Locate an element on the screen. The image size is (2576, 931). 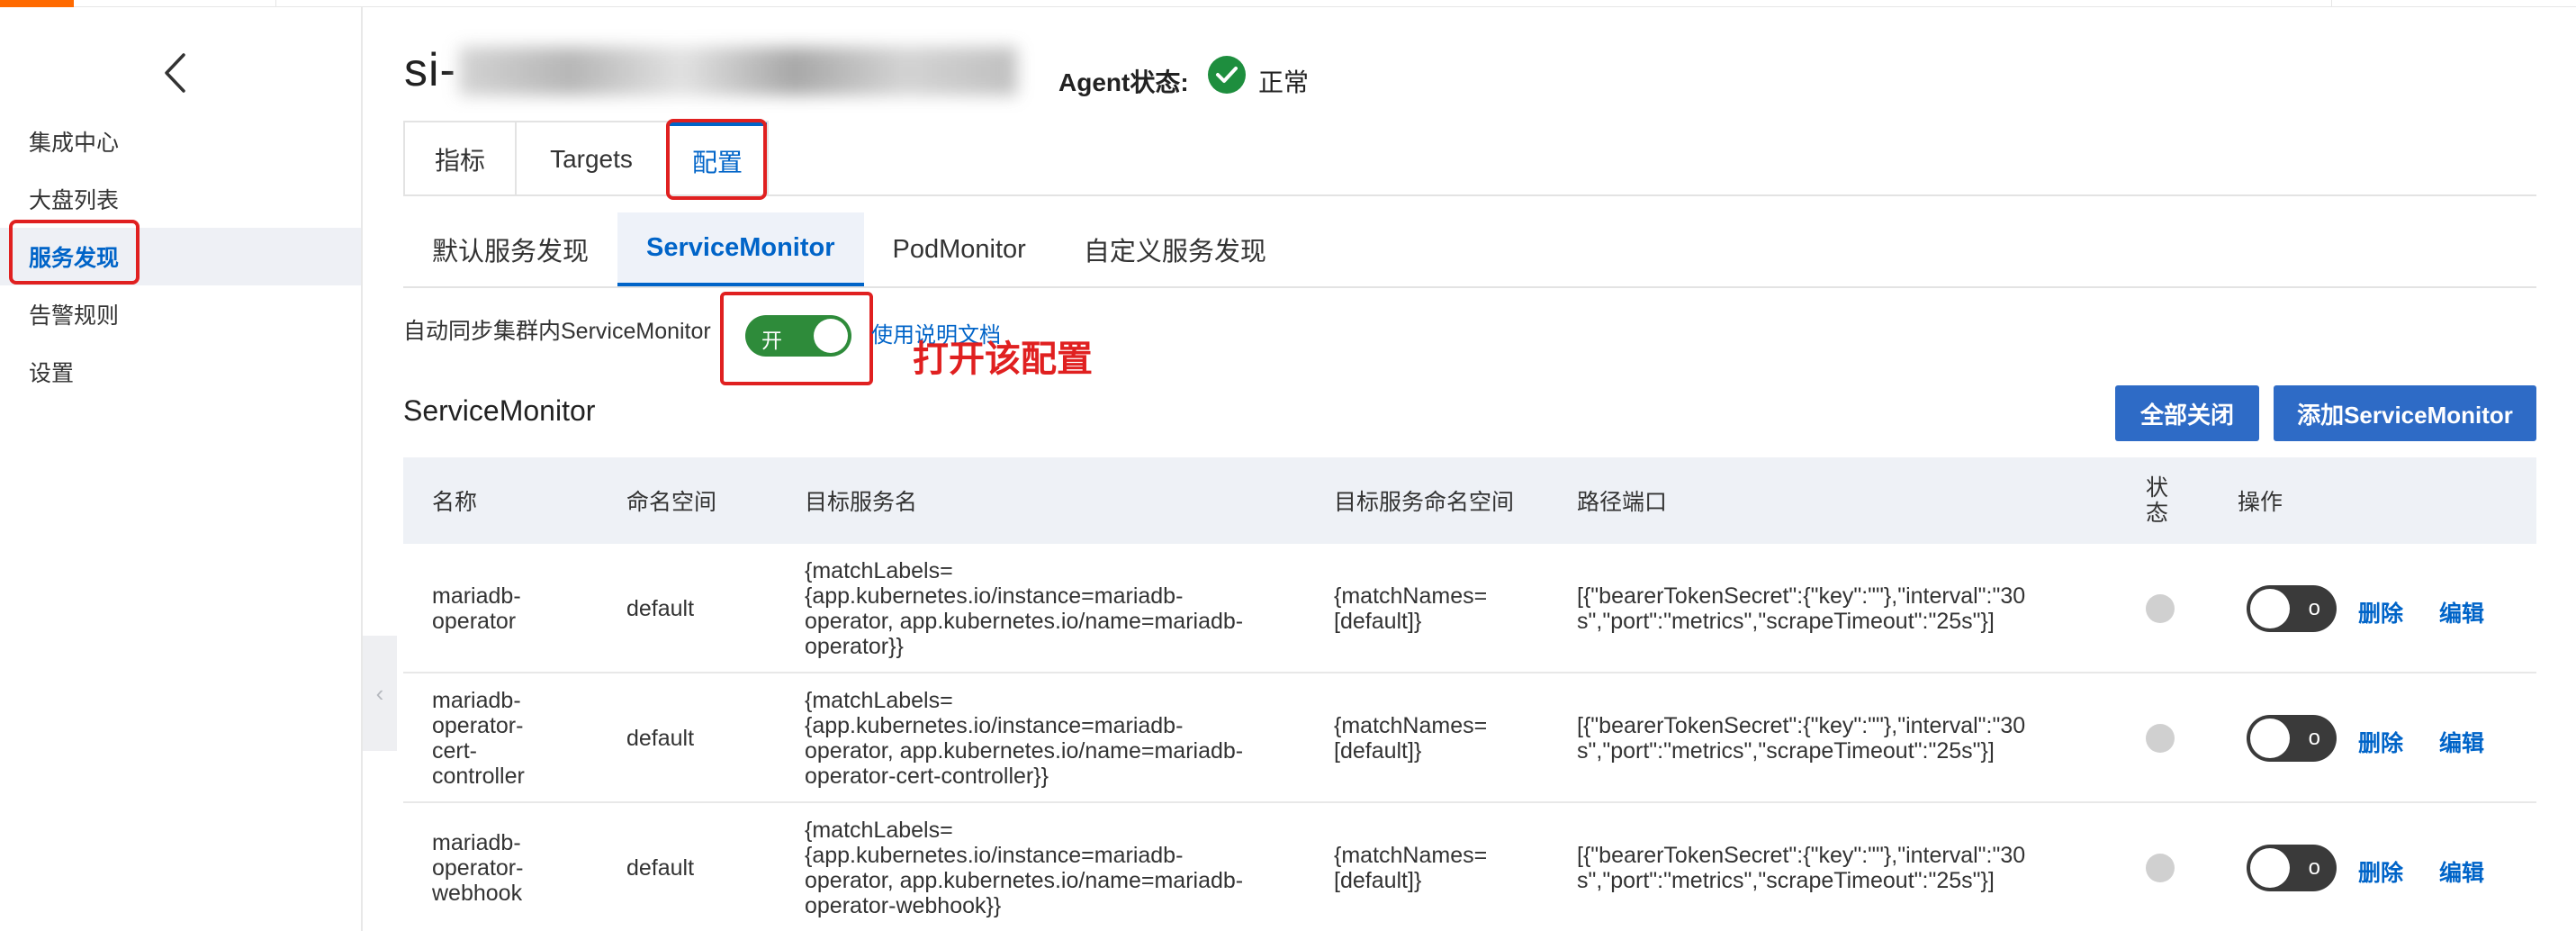
tab-metrics: 指标 is located at coordinates (461, 159).